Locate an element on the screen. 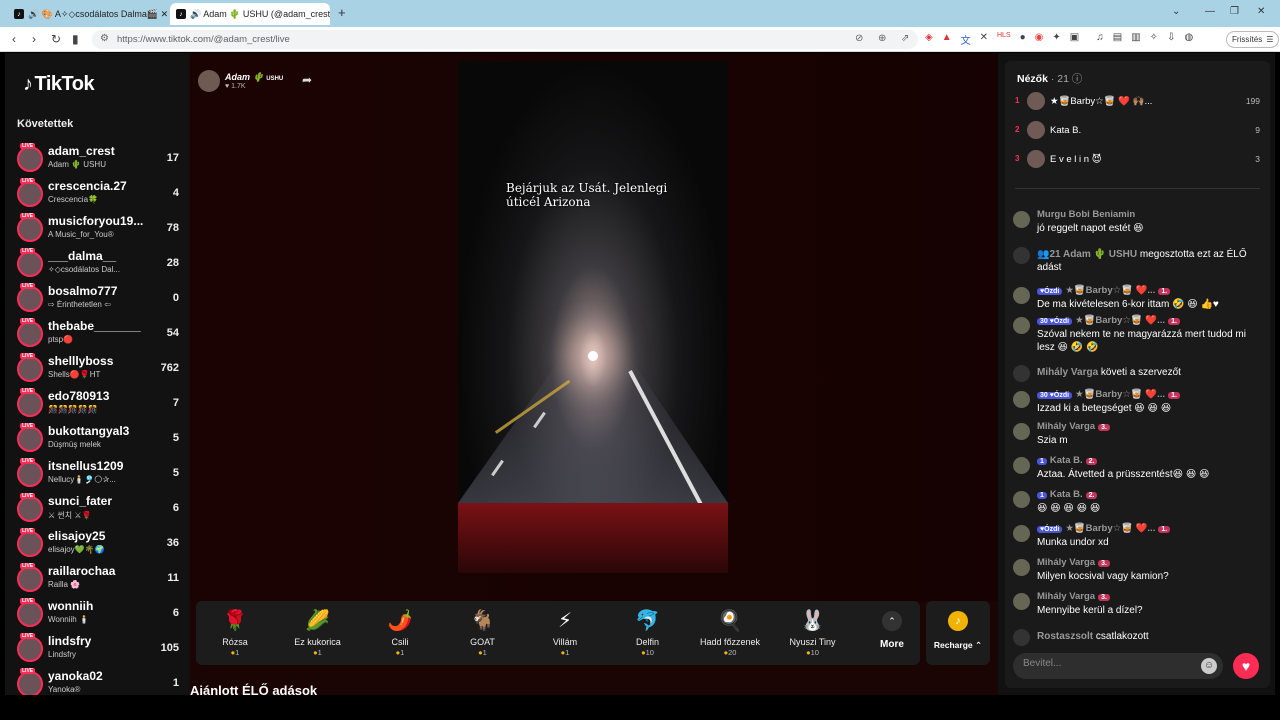  close-window-icon: ✕ is located at coordinates (1261, 11).